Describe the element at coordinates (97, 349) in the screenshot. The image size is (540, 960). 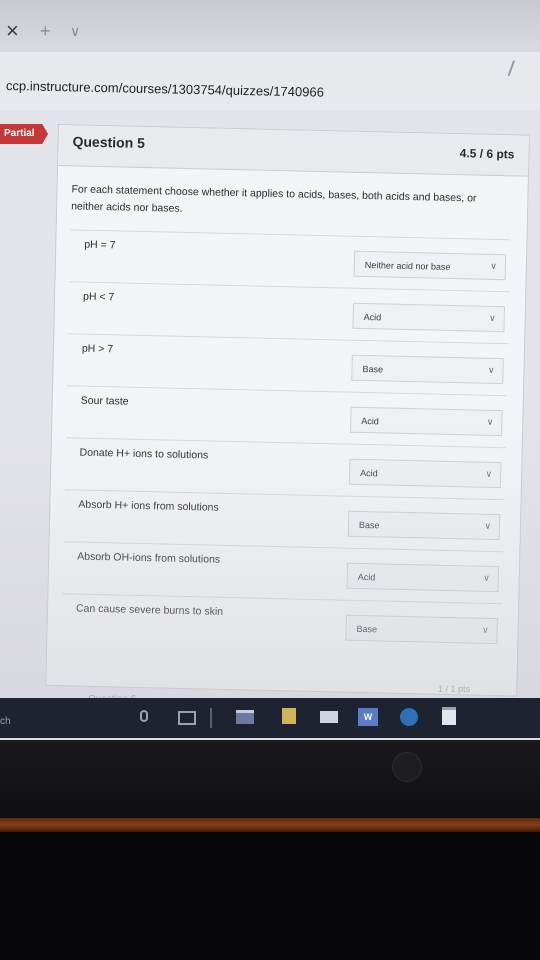
I see `statement-label: pH > 7` at that location.